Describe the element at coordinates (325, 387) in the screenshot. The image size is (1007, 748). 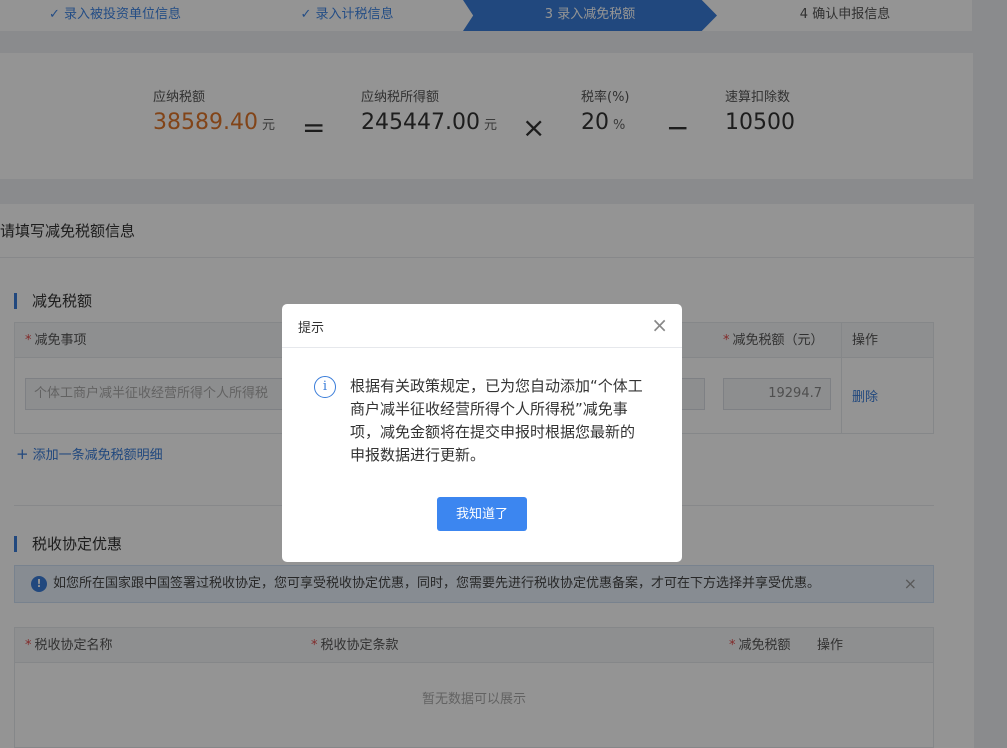
I see `info-icon: i` at that location.